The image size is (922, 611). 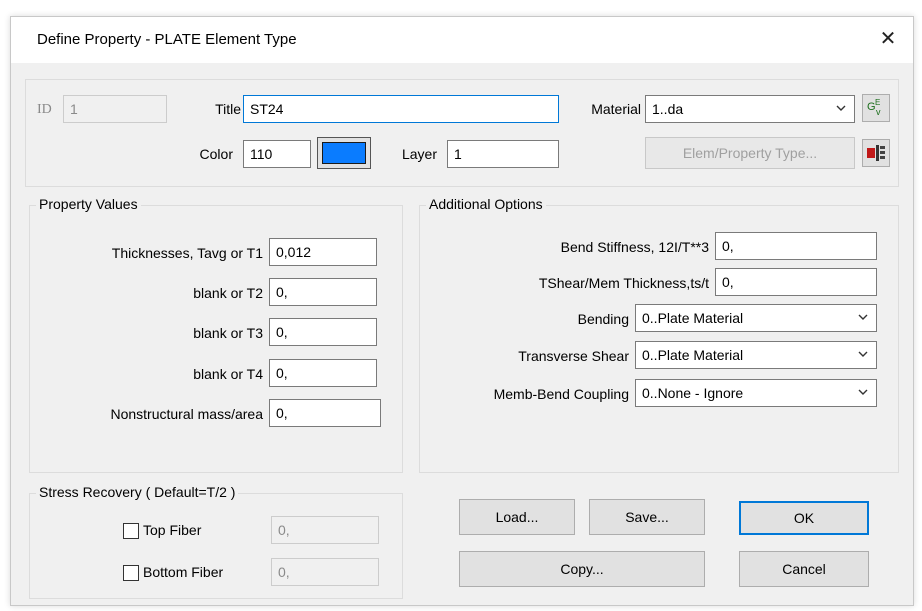 What do you see at coordinates (323, 332) in the screenshot?
I see `t3-field: 0,` at bounding box center [323, 332].